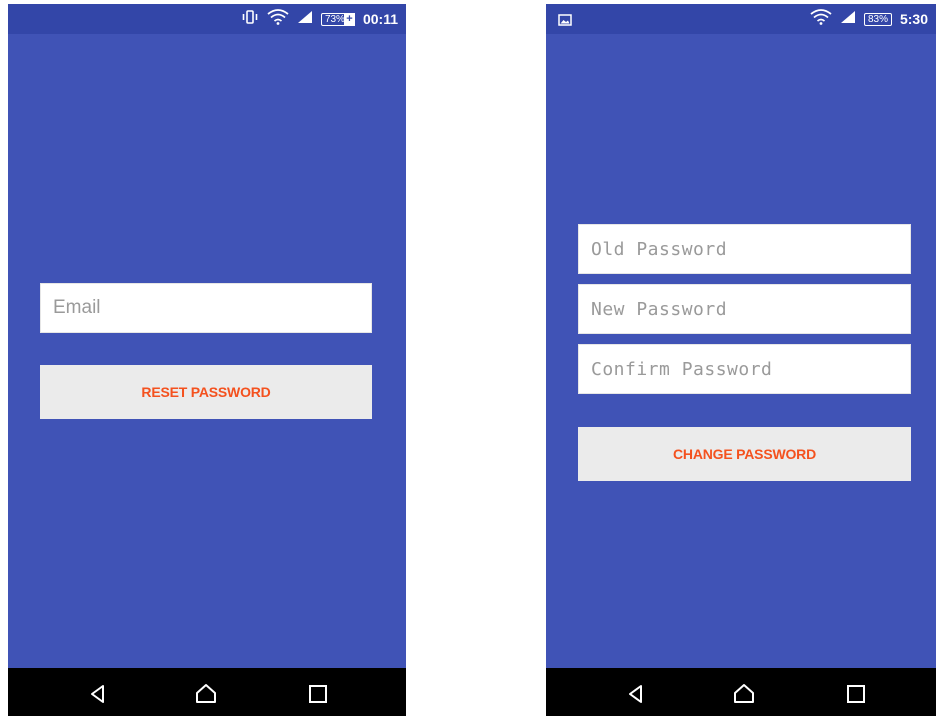 The height and width of the screenshot is (717, 936). Describe the element at coordinates (250, 19) in the screenshot. I see `vibrate-icon` at that location.